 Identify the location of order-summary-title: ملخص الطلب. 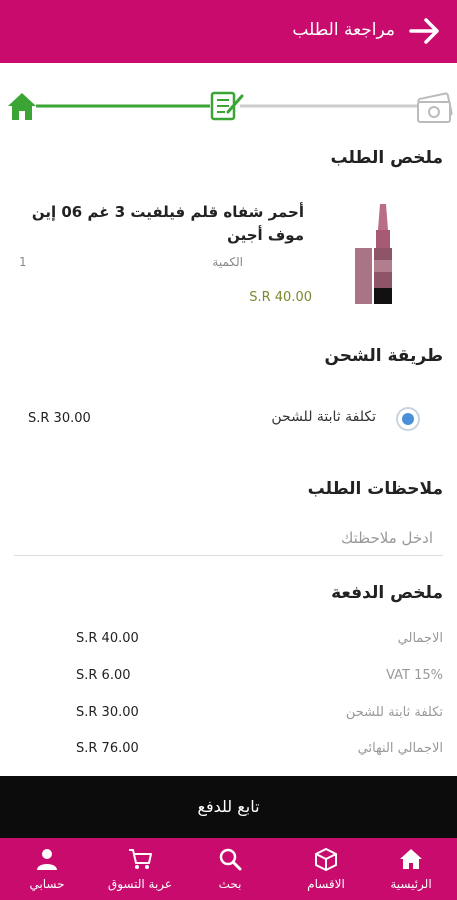
(386, 158).